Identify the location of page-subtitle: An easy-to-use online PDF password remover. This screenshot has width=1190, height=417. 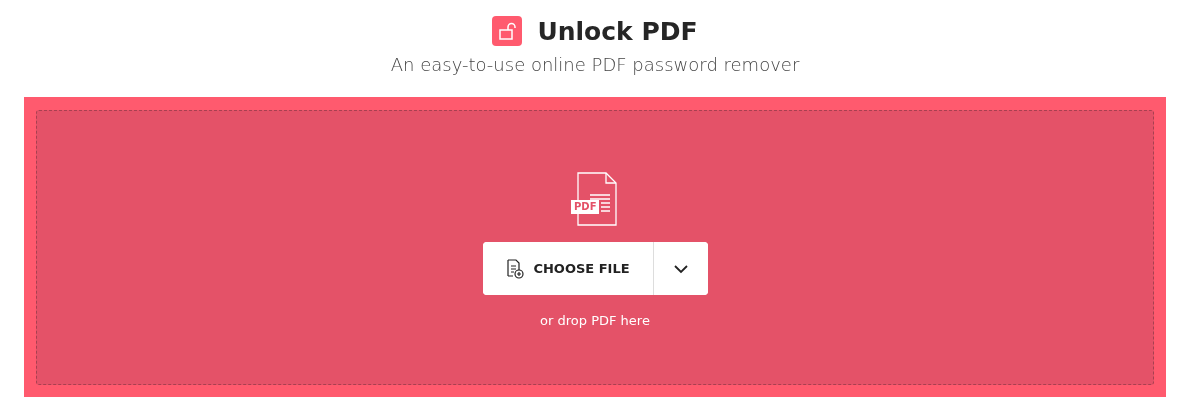
(595, 64).